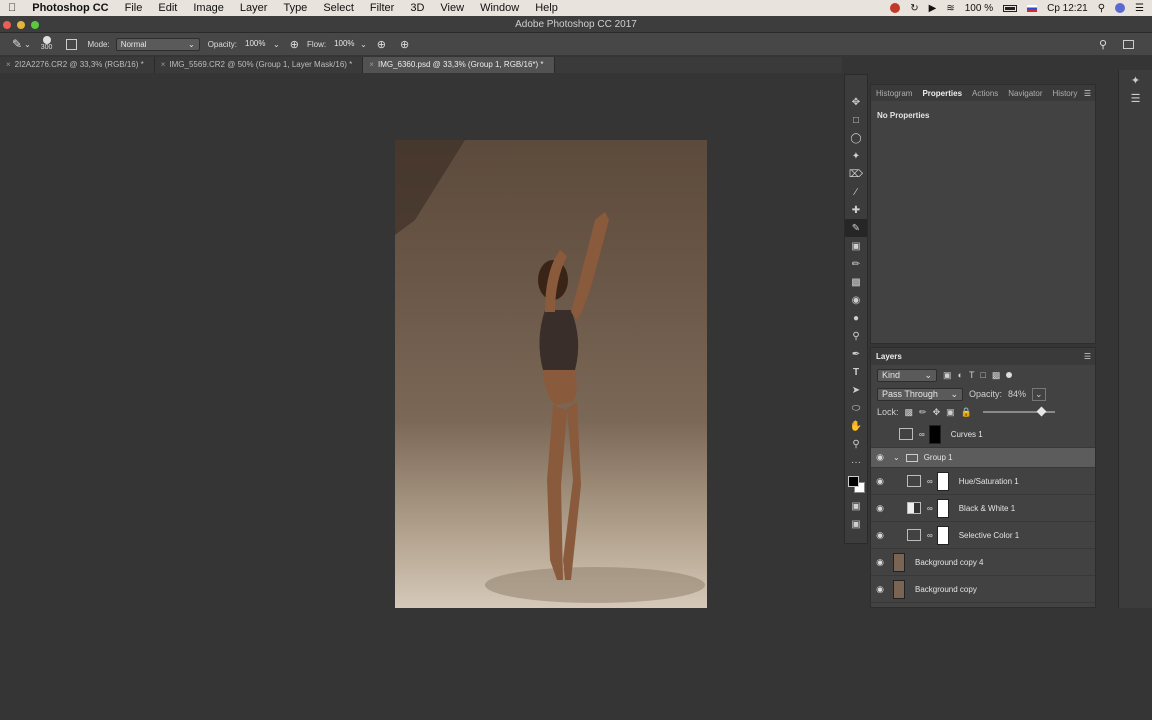 This screenshot has height=720, width=1152. What do you see at coordinates (7, 25) in the screenshot?
I see `close-button` at bounding box center [7, 25].